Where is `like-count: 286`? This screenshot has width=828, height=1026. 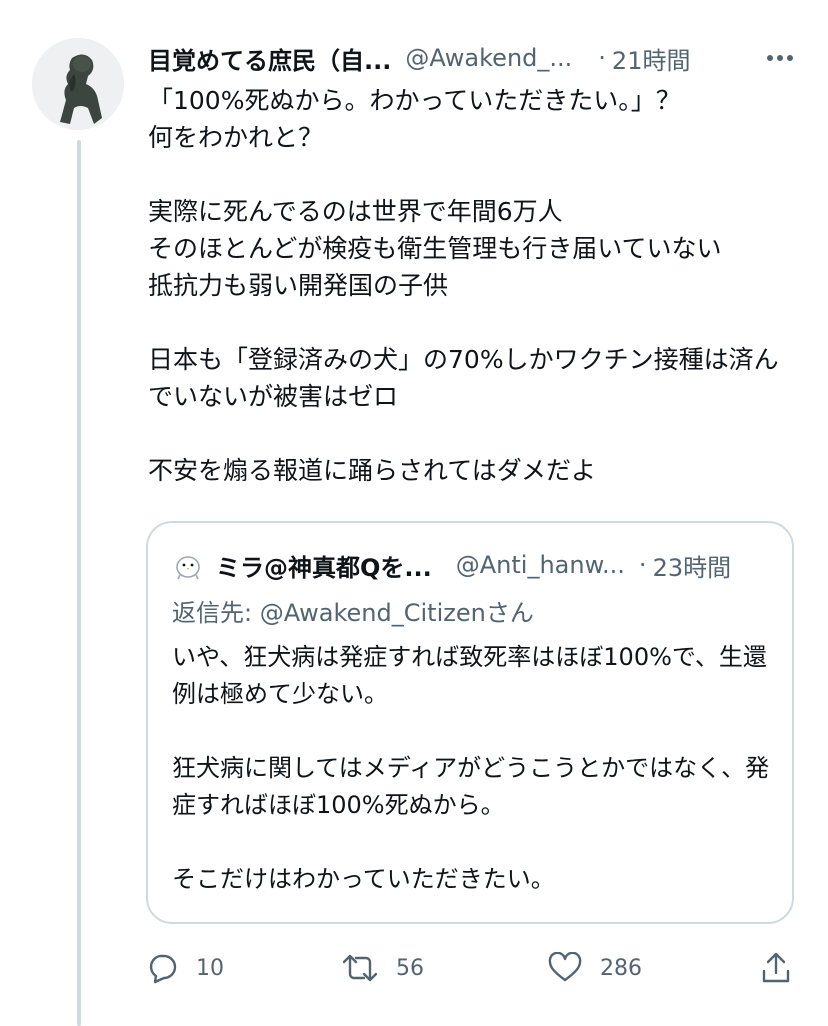
like-count: 286 is located at coordinates (621, 968).